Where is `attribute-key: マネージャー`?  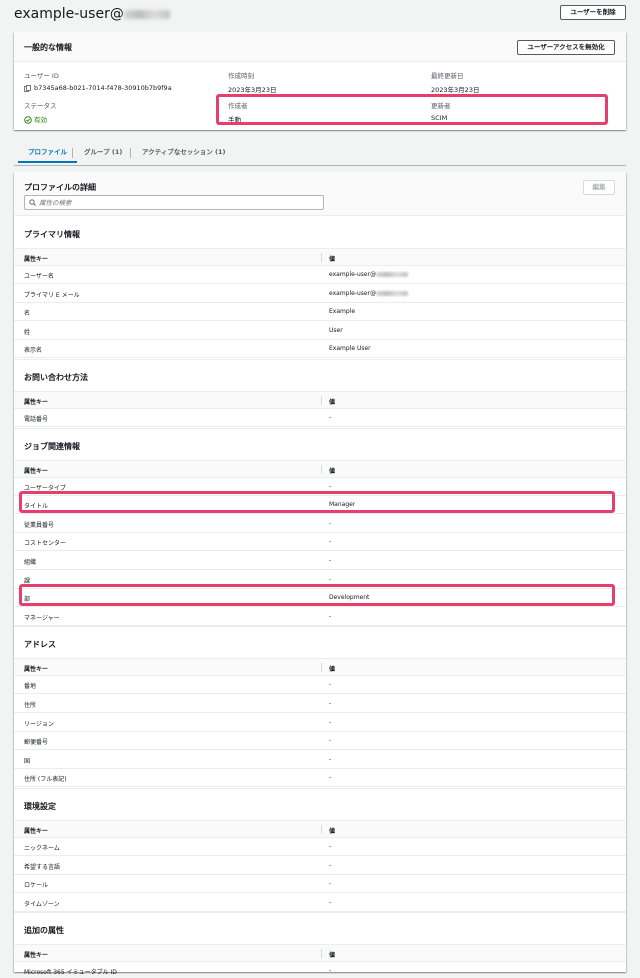 attribute-key: マネージャー is located at coordinates (42, 618).